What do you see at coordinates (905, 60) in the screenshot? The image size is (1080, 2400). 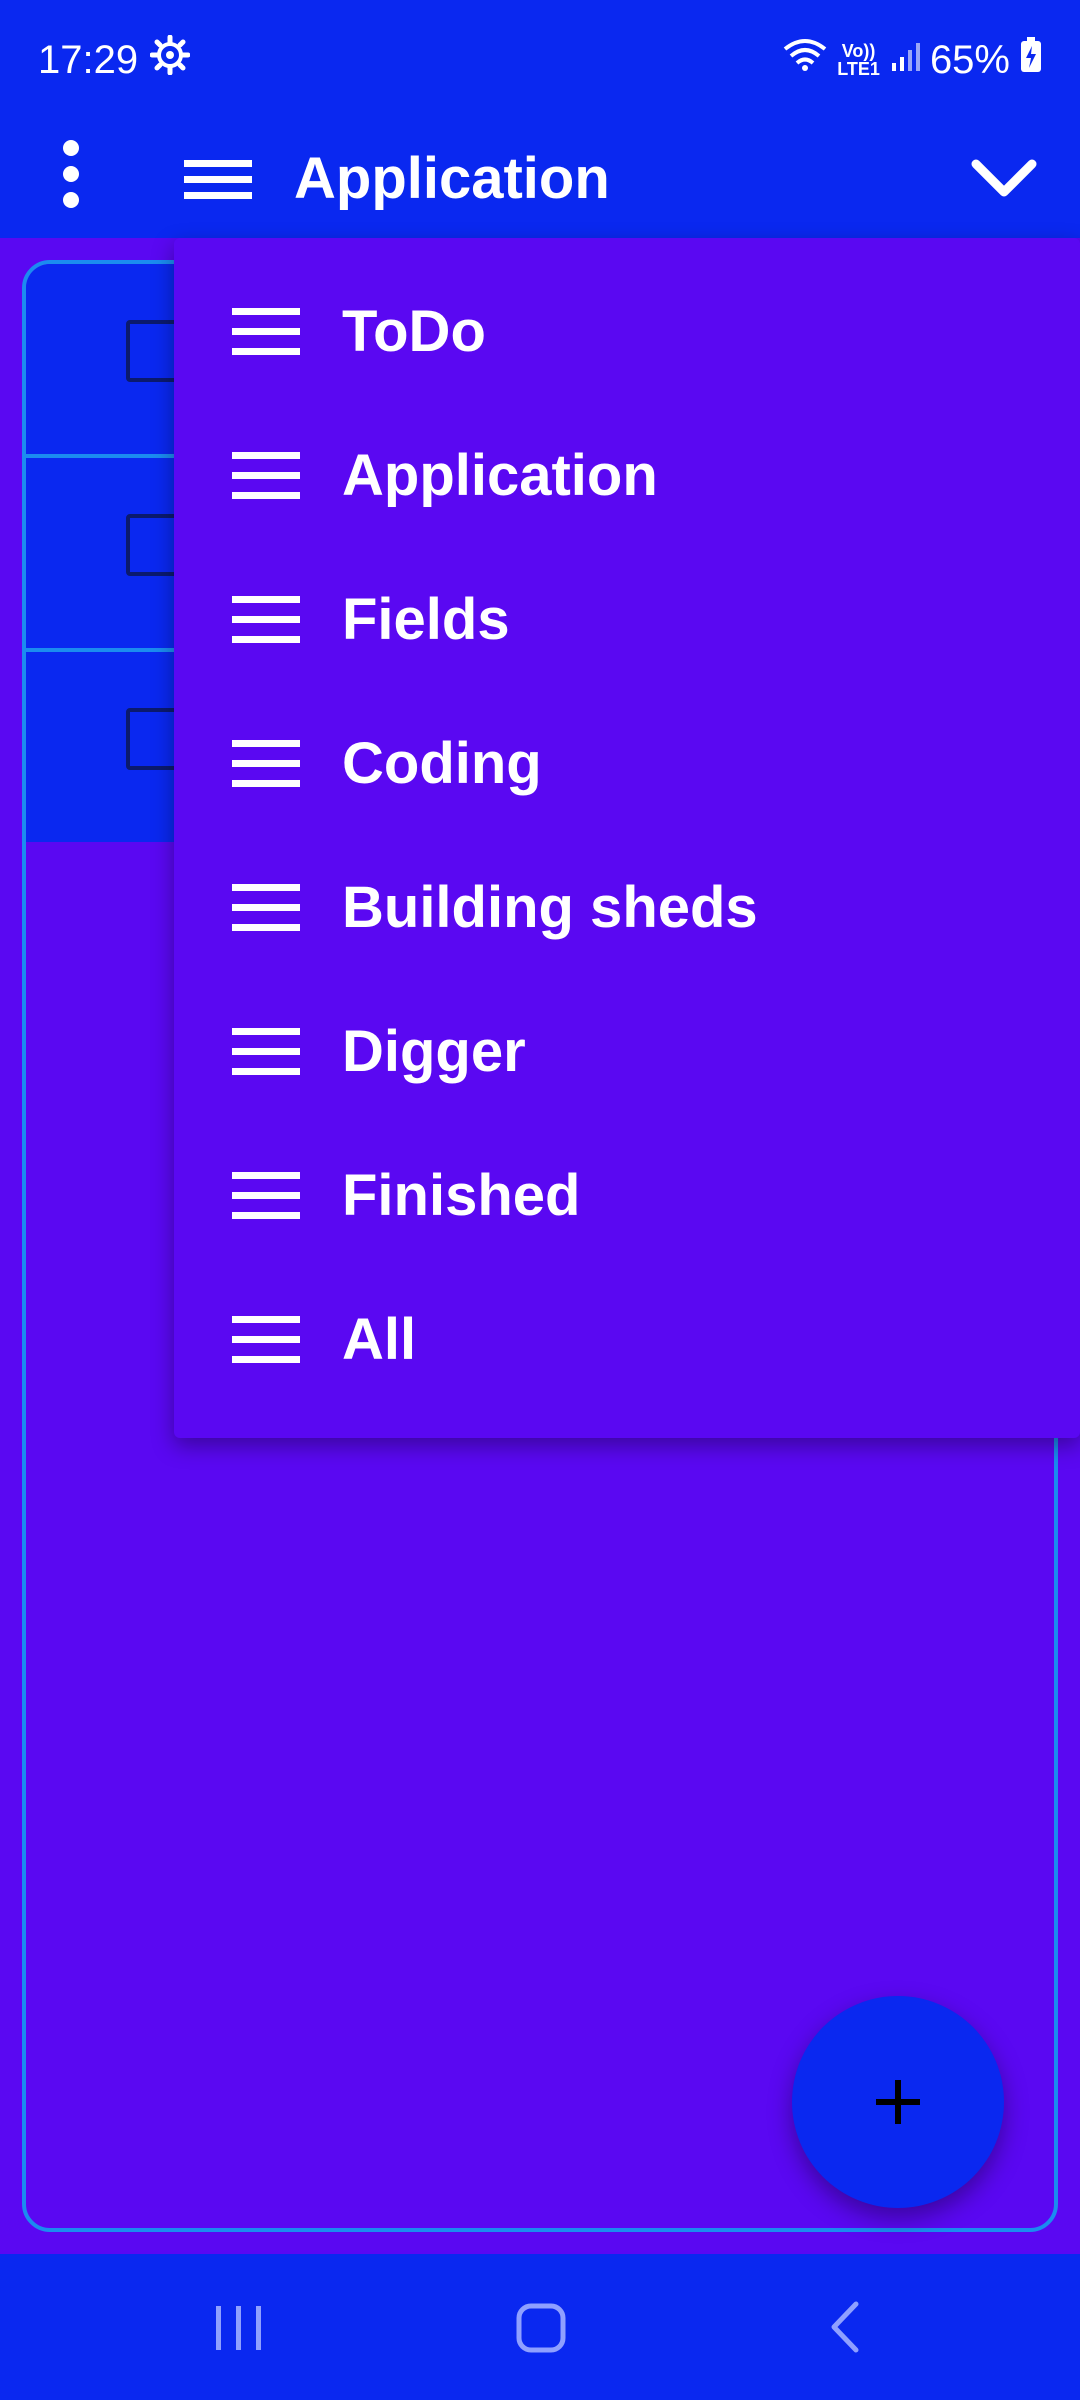 I see `signal-icon` at bounding box center [905, 60].